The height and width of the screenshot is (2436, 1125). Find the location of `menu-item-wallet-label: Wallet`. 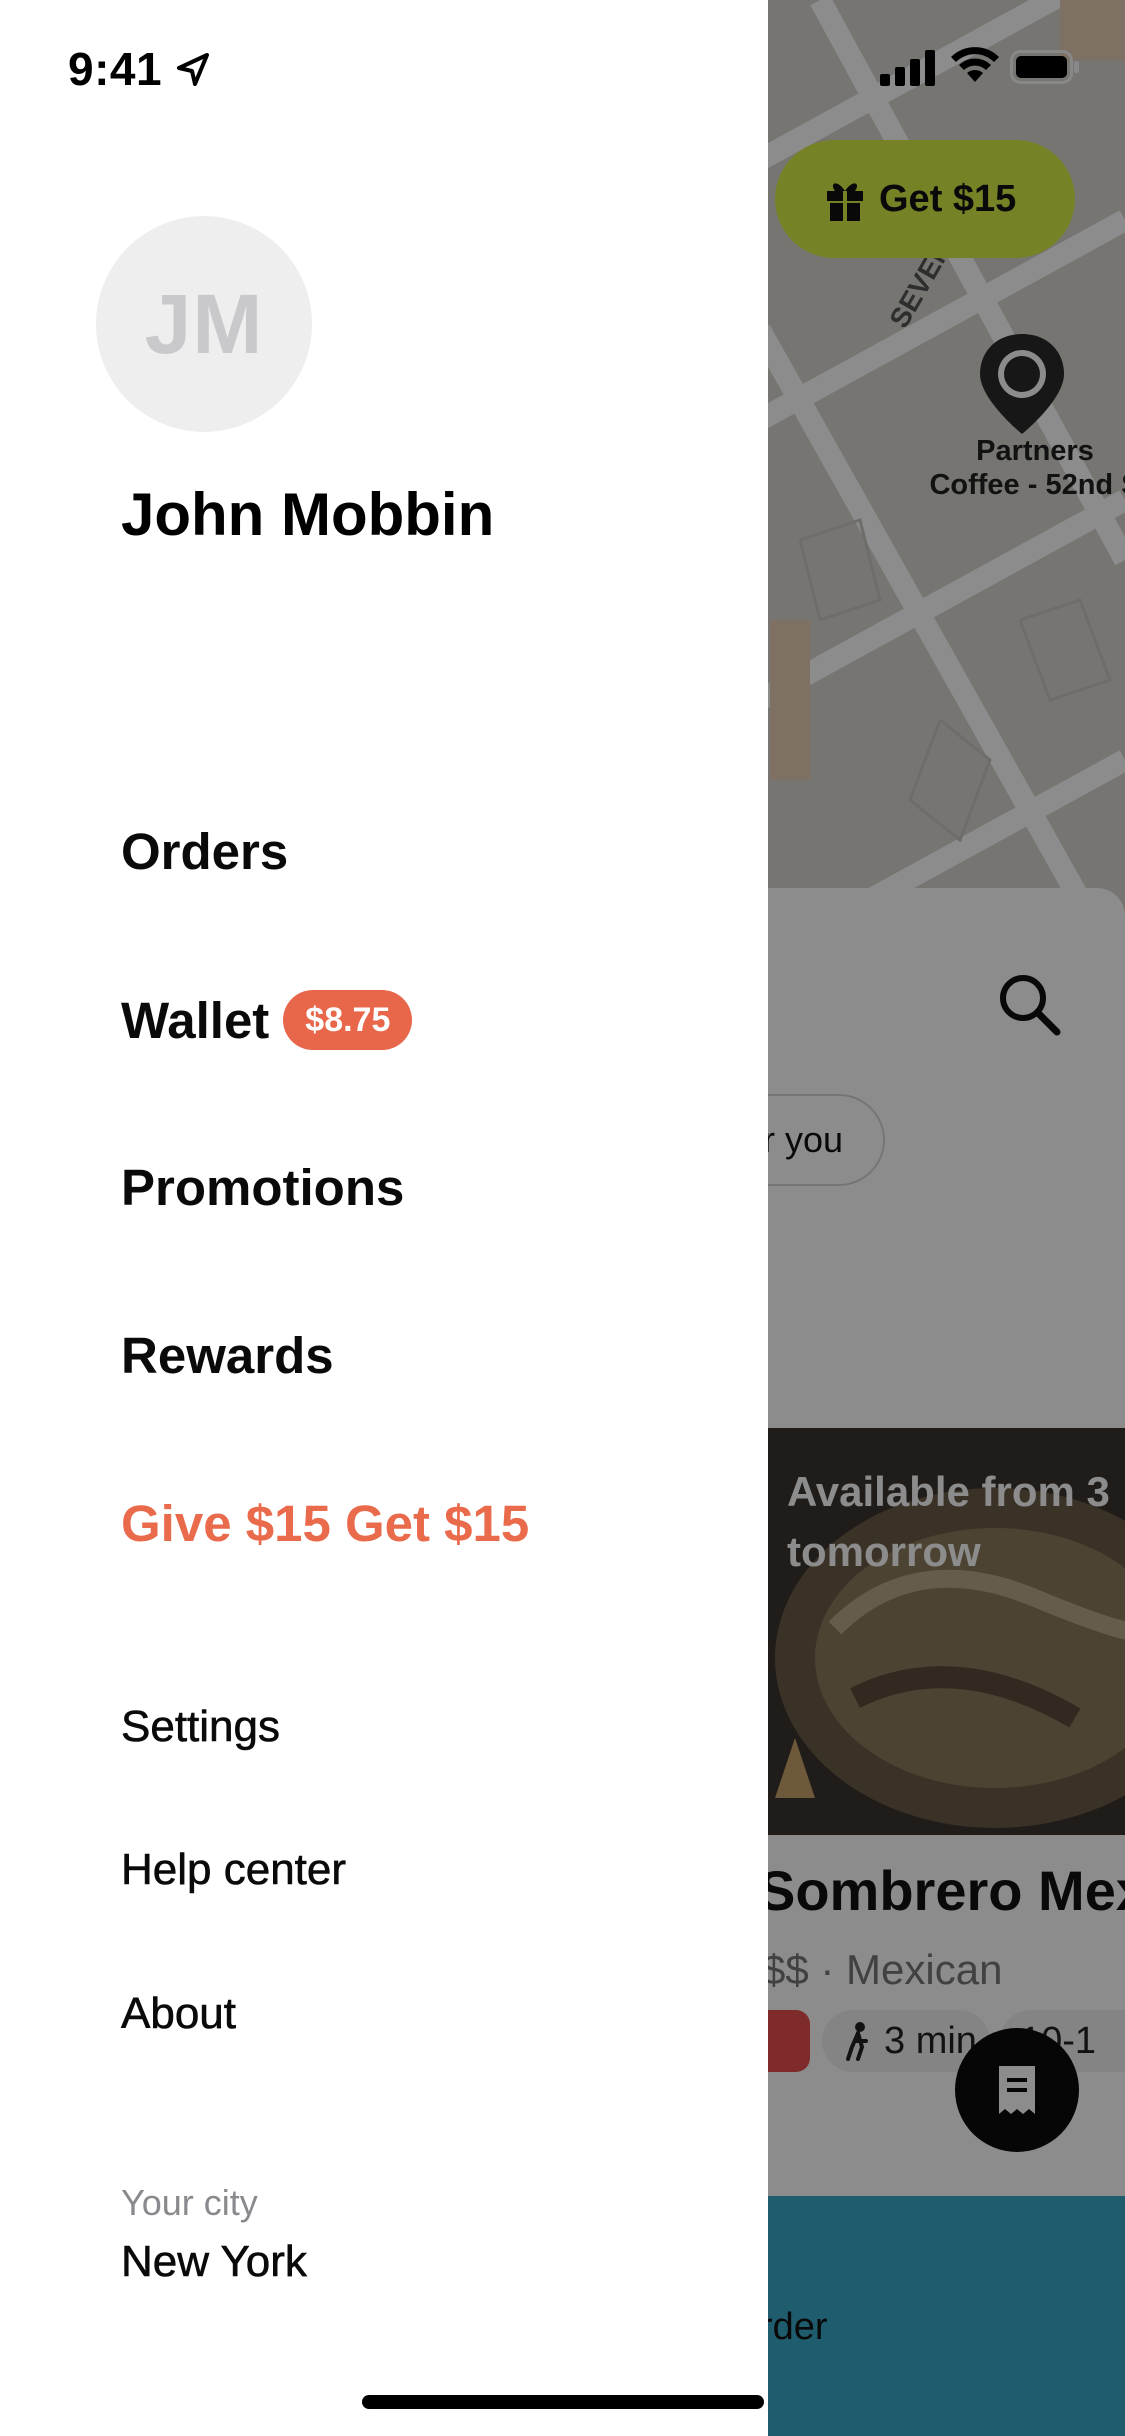

menu-item-wallet-label: Wallet is located at coordinates (195, 1020).